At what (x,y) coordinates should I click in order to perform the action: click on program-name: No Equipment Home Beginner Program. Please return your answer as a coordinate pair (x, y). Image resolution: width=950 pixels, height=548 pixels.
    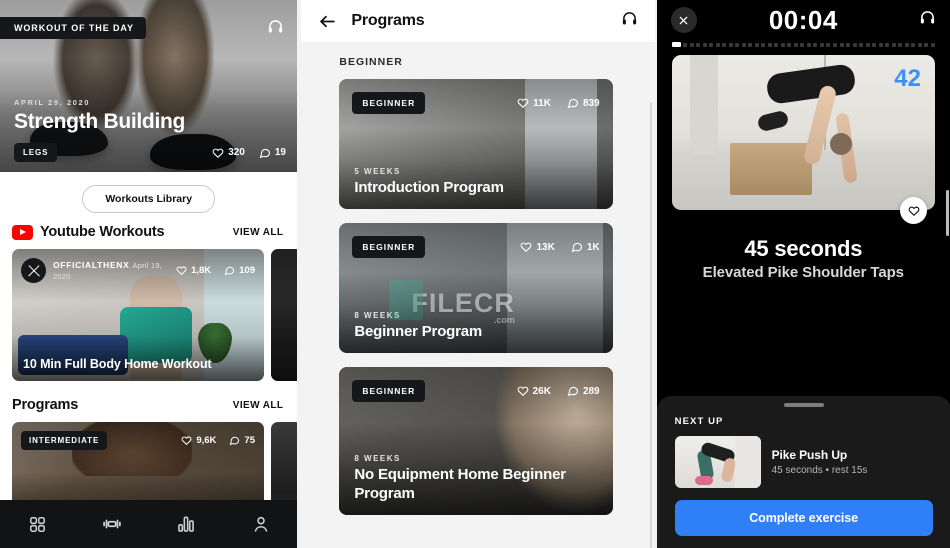
    Looking at the image, I should click on (460, 484).